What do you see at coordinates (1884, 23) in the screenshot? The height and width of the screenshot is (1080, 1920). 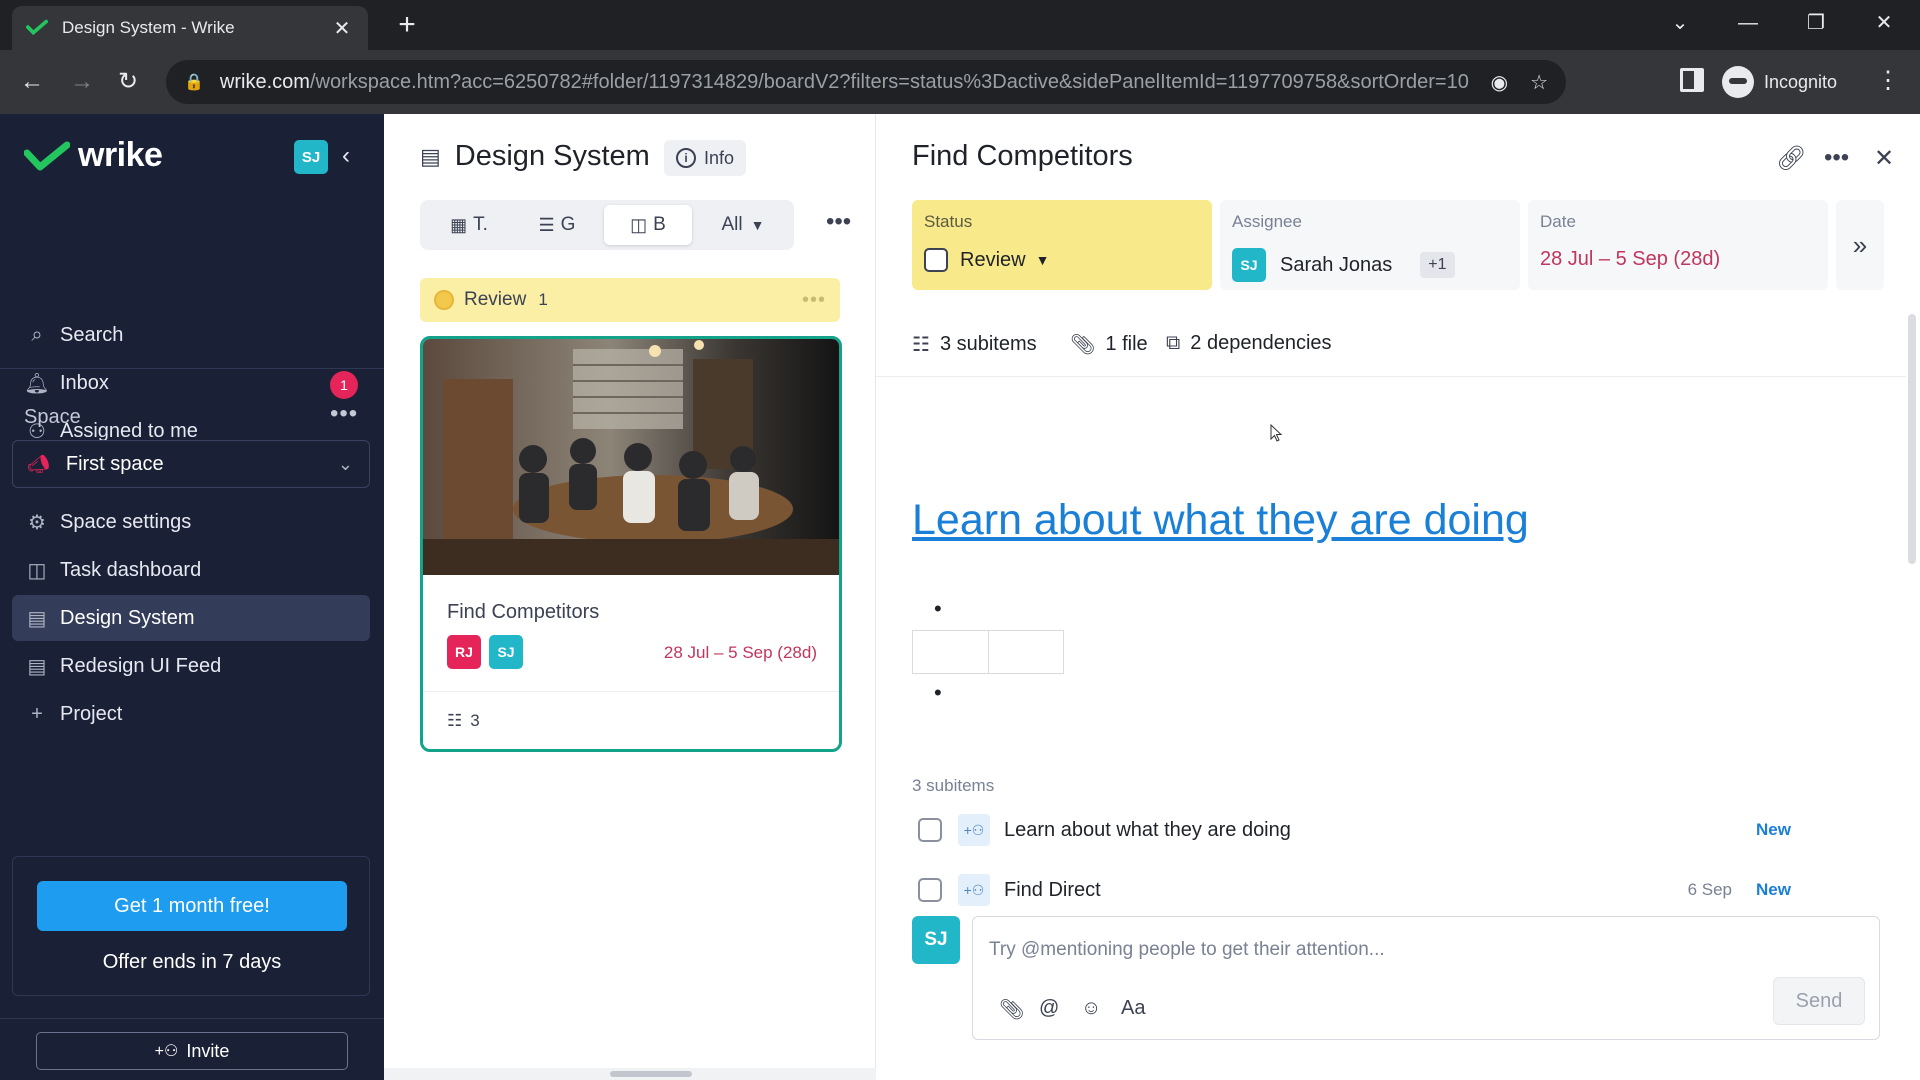 I see `close-window-icon: ✕` at bounding box center [1884, 23].